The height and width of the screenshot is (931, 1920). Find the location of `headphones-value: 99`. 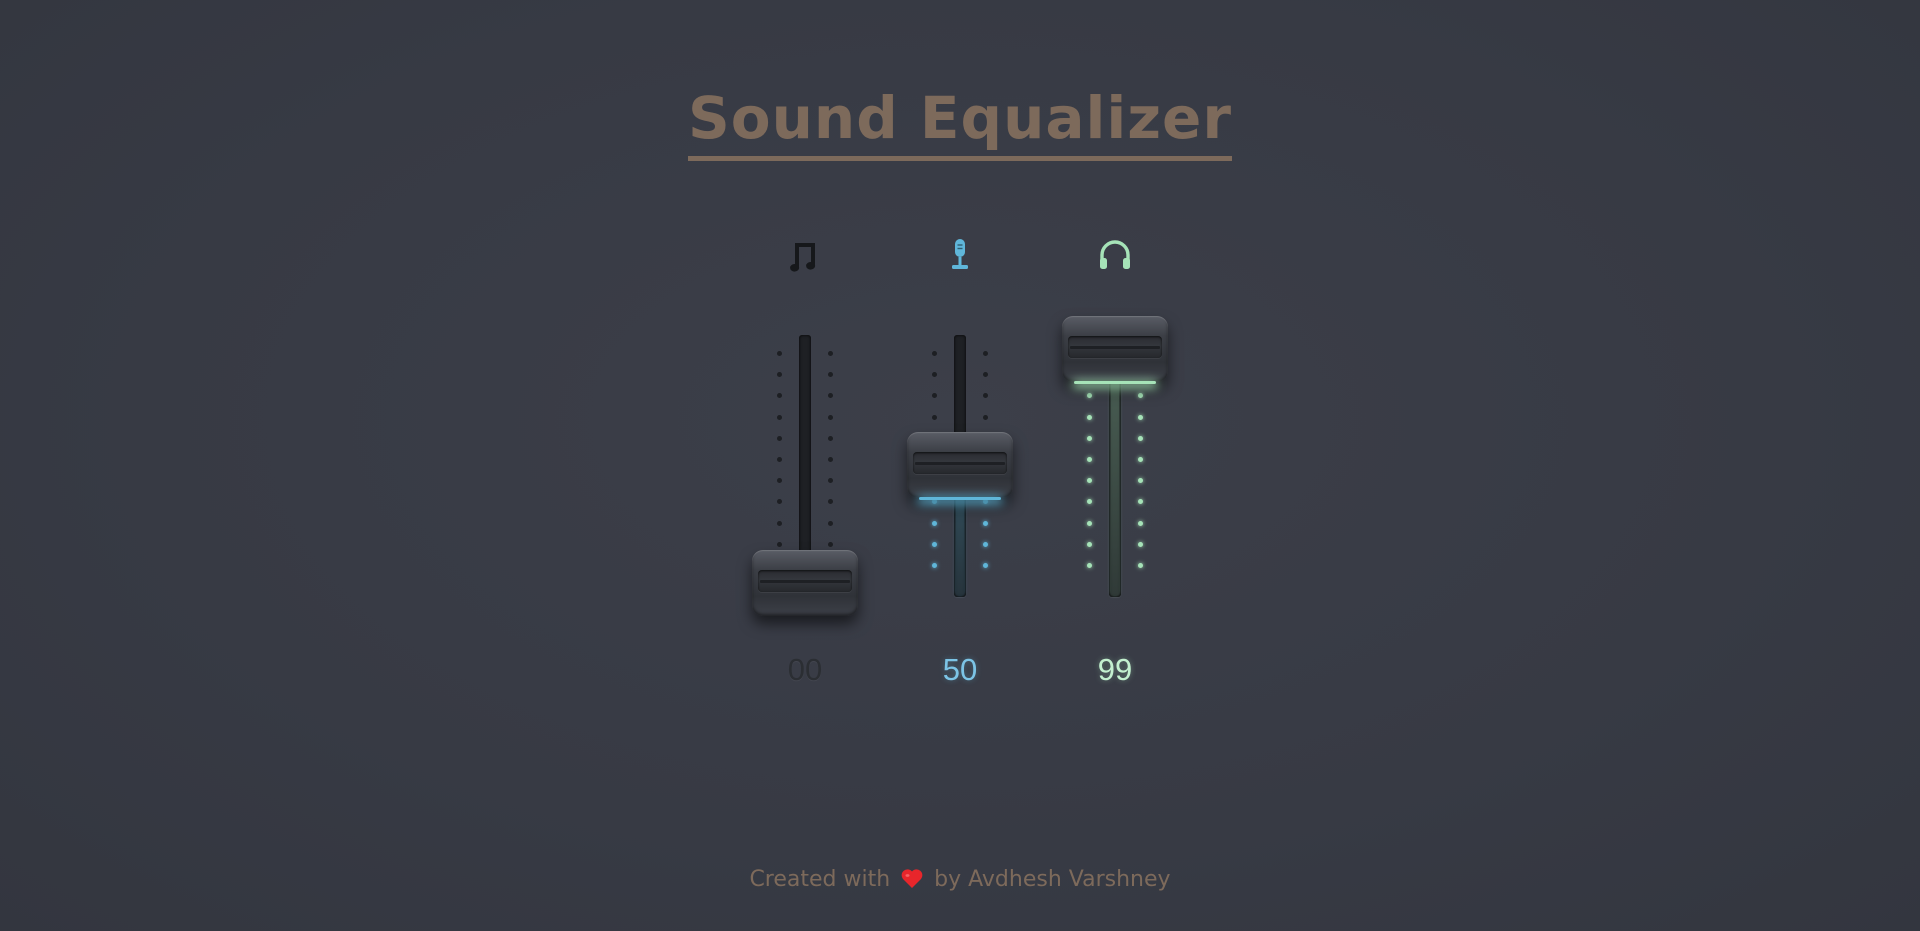

headphones-value: 99 is located at coordinates (1115, 669).